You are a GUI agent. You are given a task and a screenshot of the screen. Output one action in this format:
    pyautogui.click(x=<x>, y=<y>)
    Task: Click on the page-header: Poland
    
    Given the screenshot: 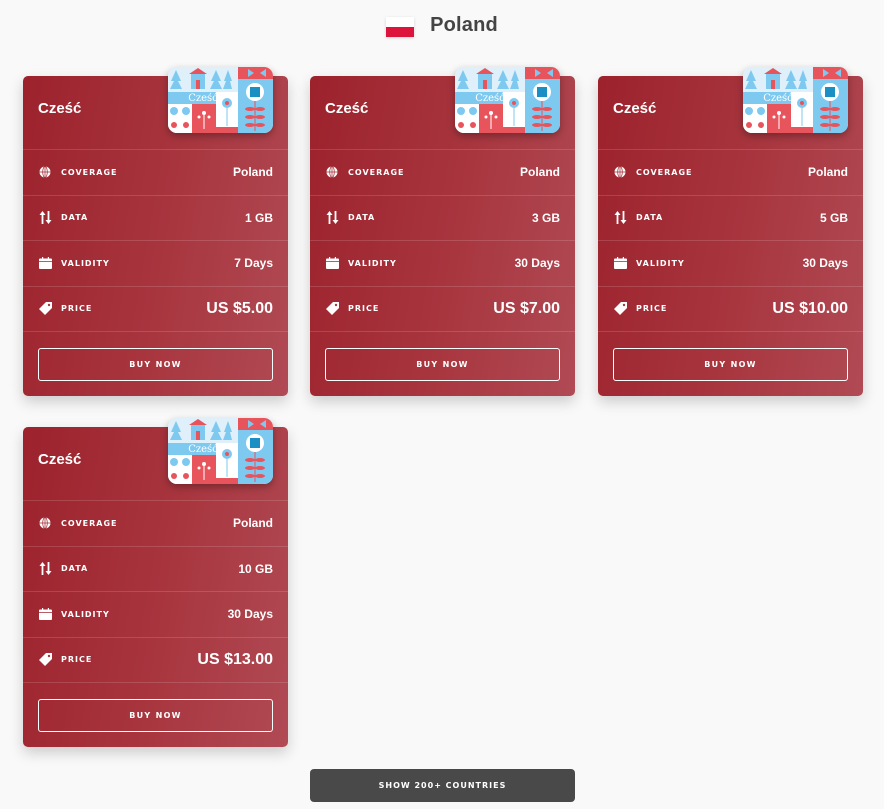 What is the action you would take?
    pyautogui.click(x=442, y=25)
    